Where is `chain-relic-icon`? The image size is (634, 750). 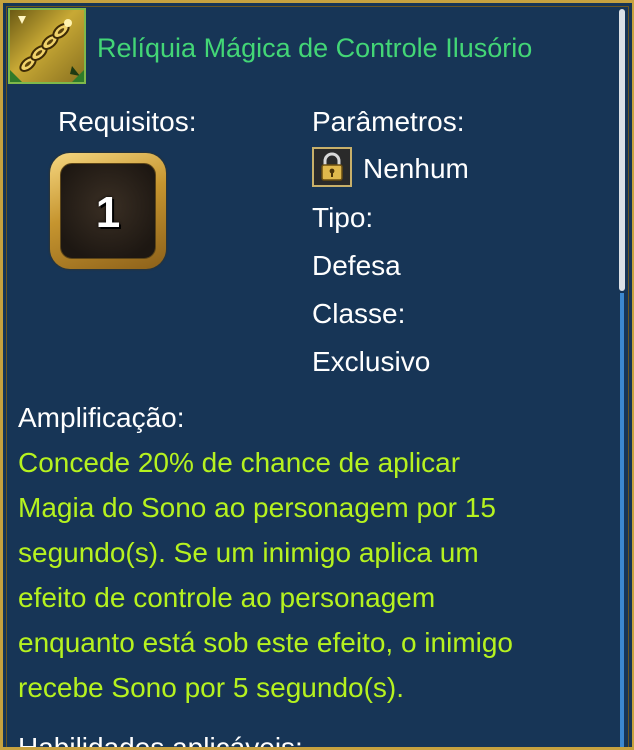
chain-relic-icon is located at coordinates (47, 46).